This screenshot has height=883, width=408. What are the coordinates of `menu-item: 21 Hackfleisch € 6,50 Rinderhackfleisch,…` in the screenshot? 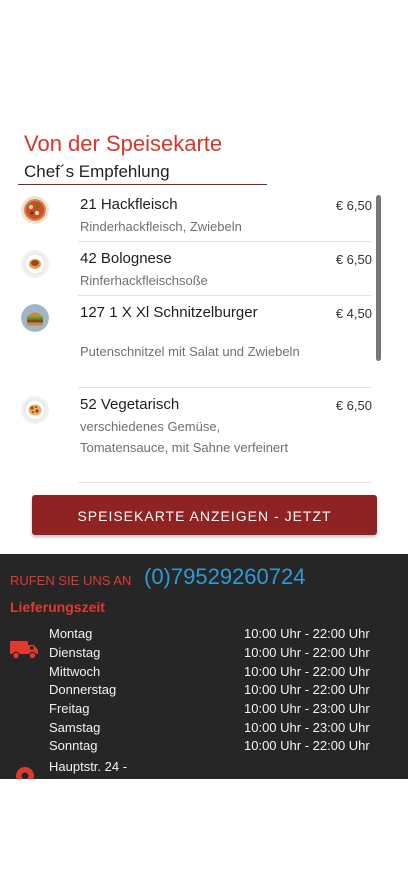 It's located at (186, 215).